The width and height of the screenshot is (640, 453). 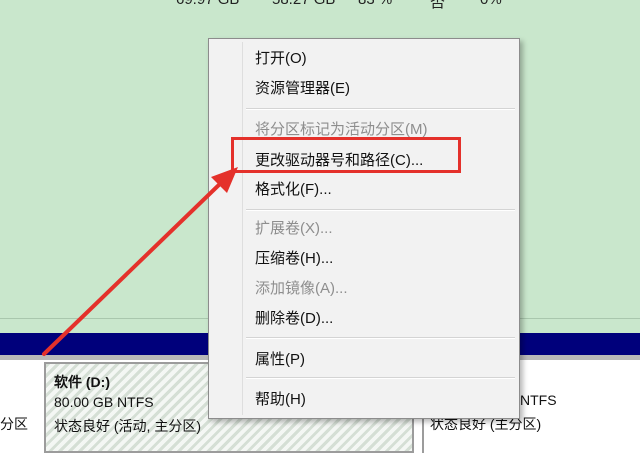 I want to click on annotation-arrow, so click(x=140, y=261).